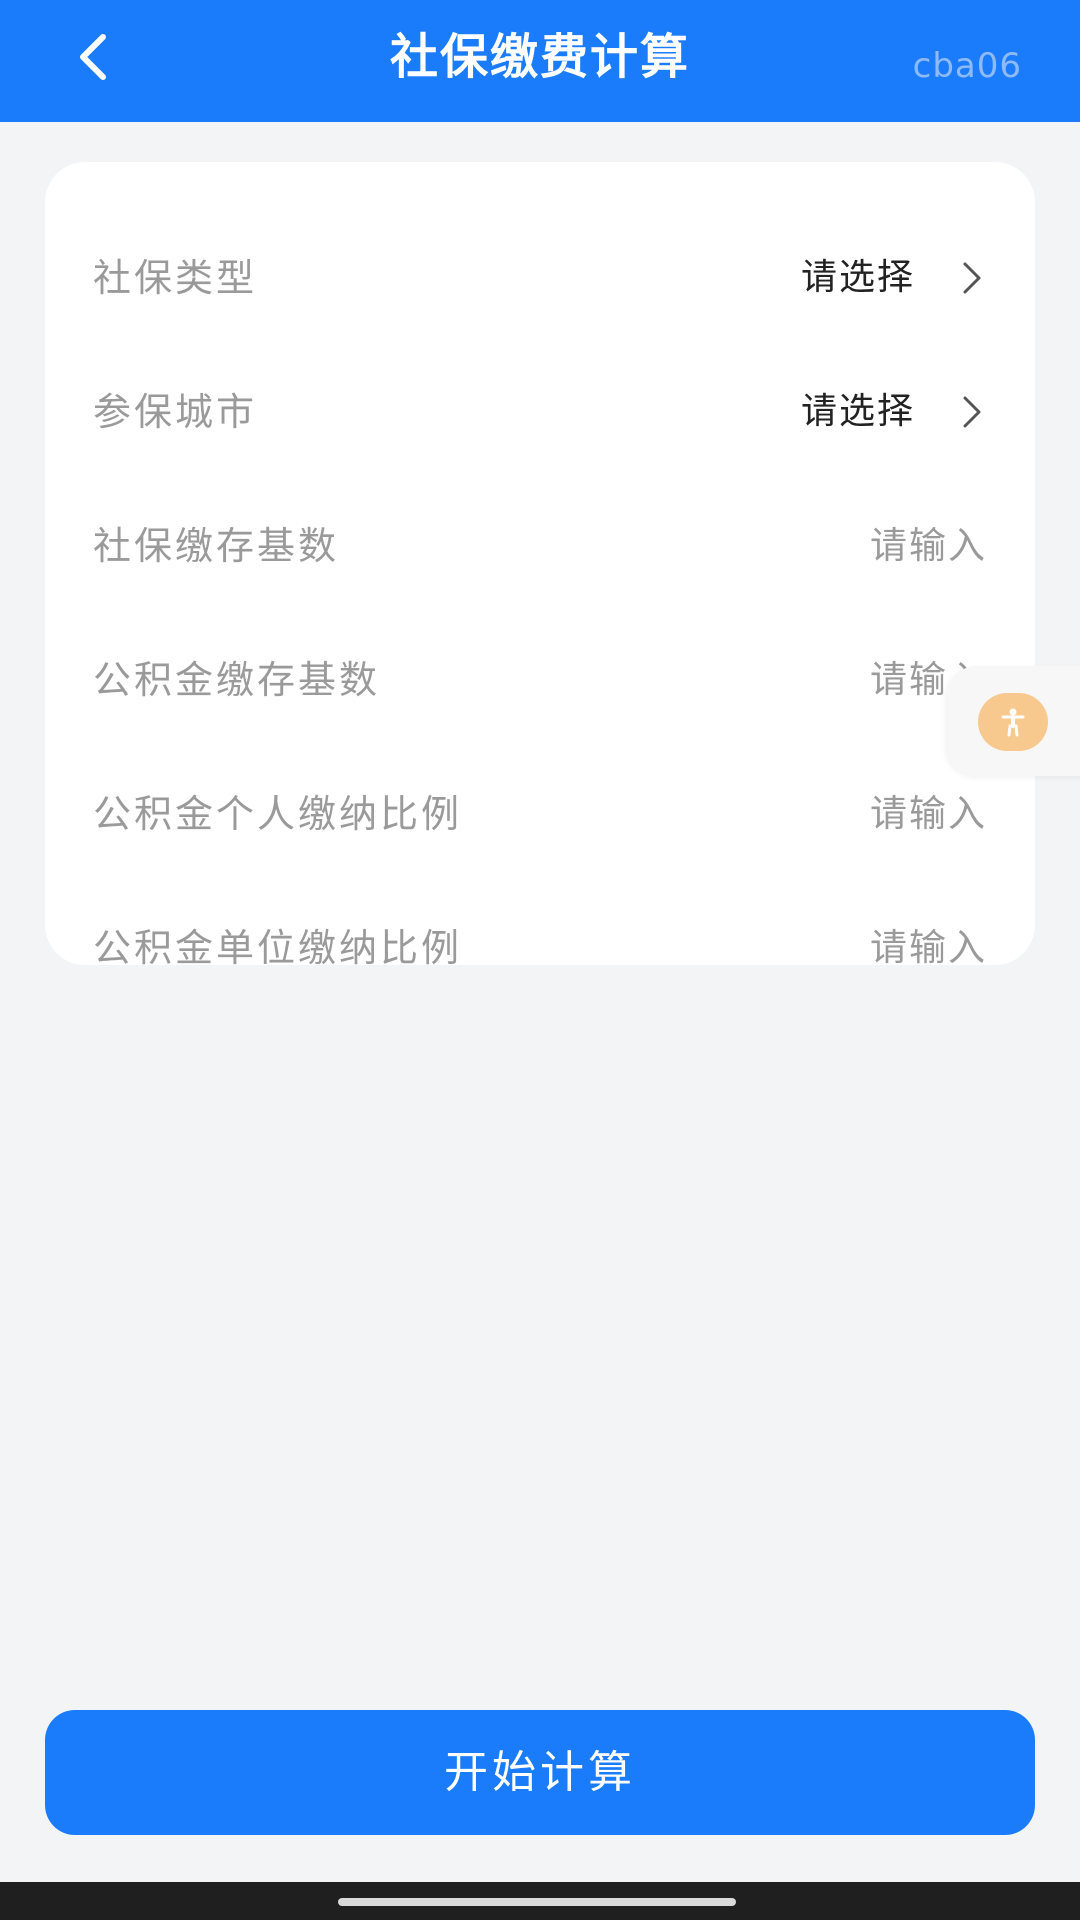  I want to click on row-label: 社保缴存基数, so click(216, 546).